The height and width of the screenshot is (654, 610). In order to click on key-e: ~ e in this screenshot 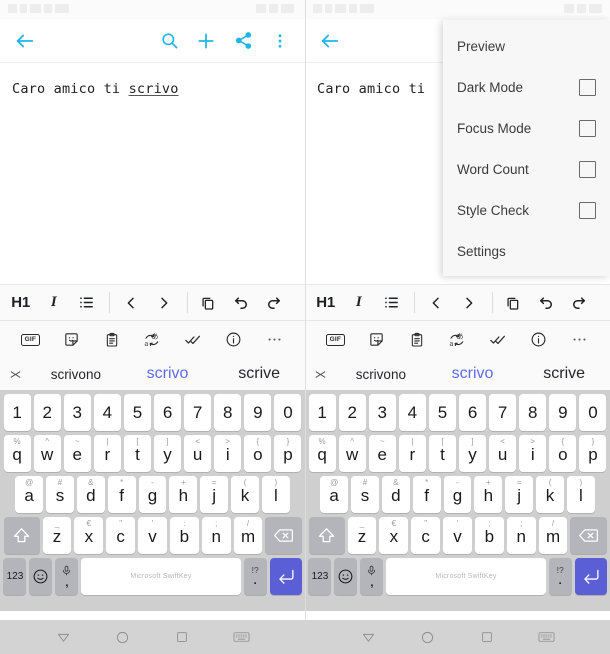, I will do `click(382, 453)`.